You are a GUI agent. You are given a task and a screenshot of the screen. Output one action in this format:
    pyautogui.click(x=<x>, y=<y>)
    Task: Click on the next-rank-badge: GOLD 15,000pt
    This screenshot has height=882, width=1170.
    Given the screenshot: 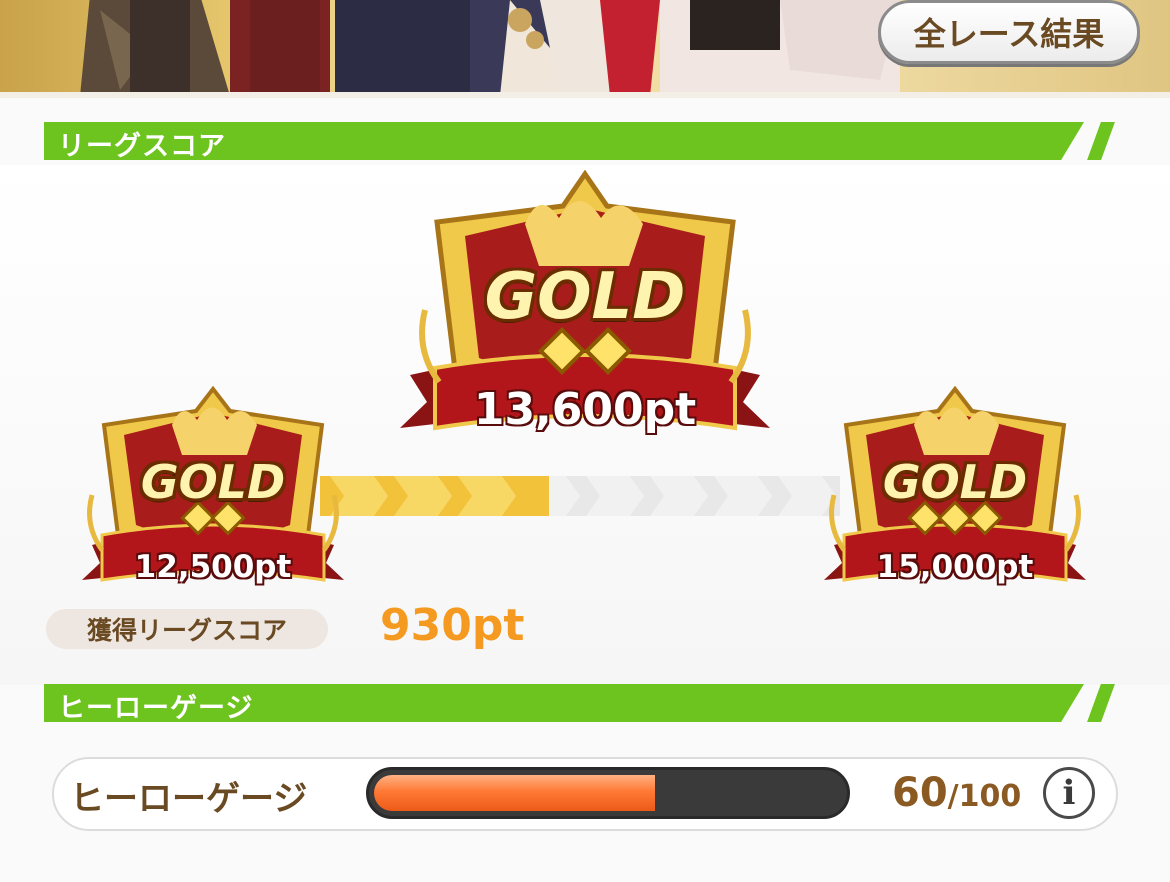 What is the action you would take?
    pyautogui.click(x=955, y=490)
    